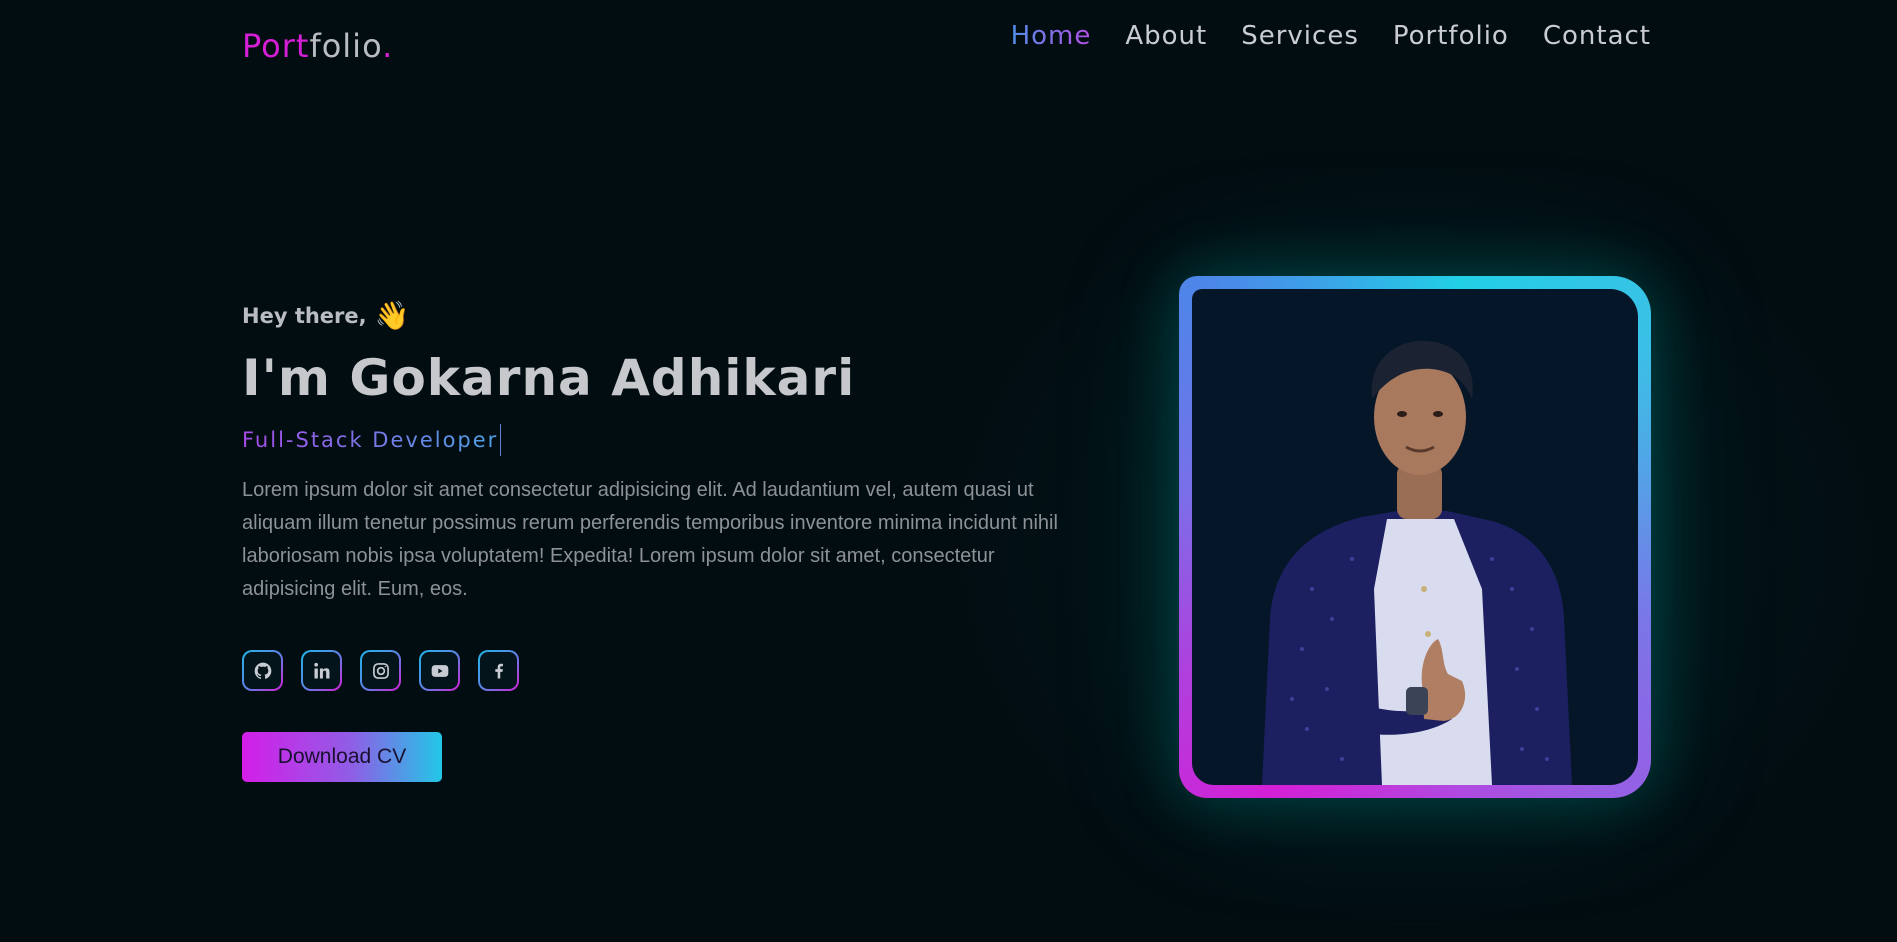  What do you see at coordinates (276, 46) in the screenshot?
I see `logo-part-1: Port` at bounding box center [276, 46].